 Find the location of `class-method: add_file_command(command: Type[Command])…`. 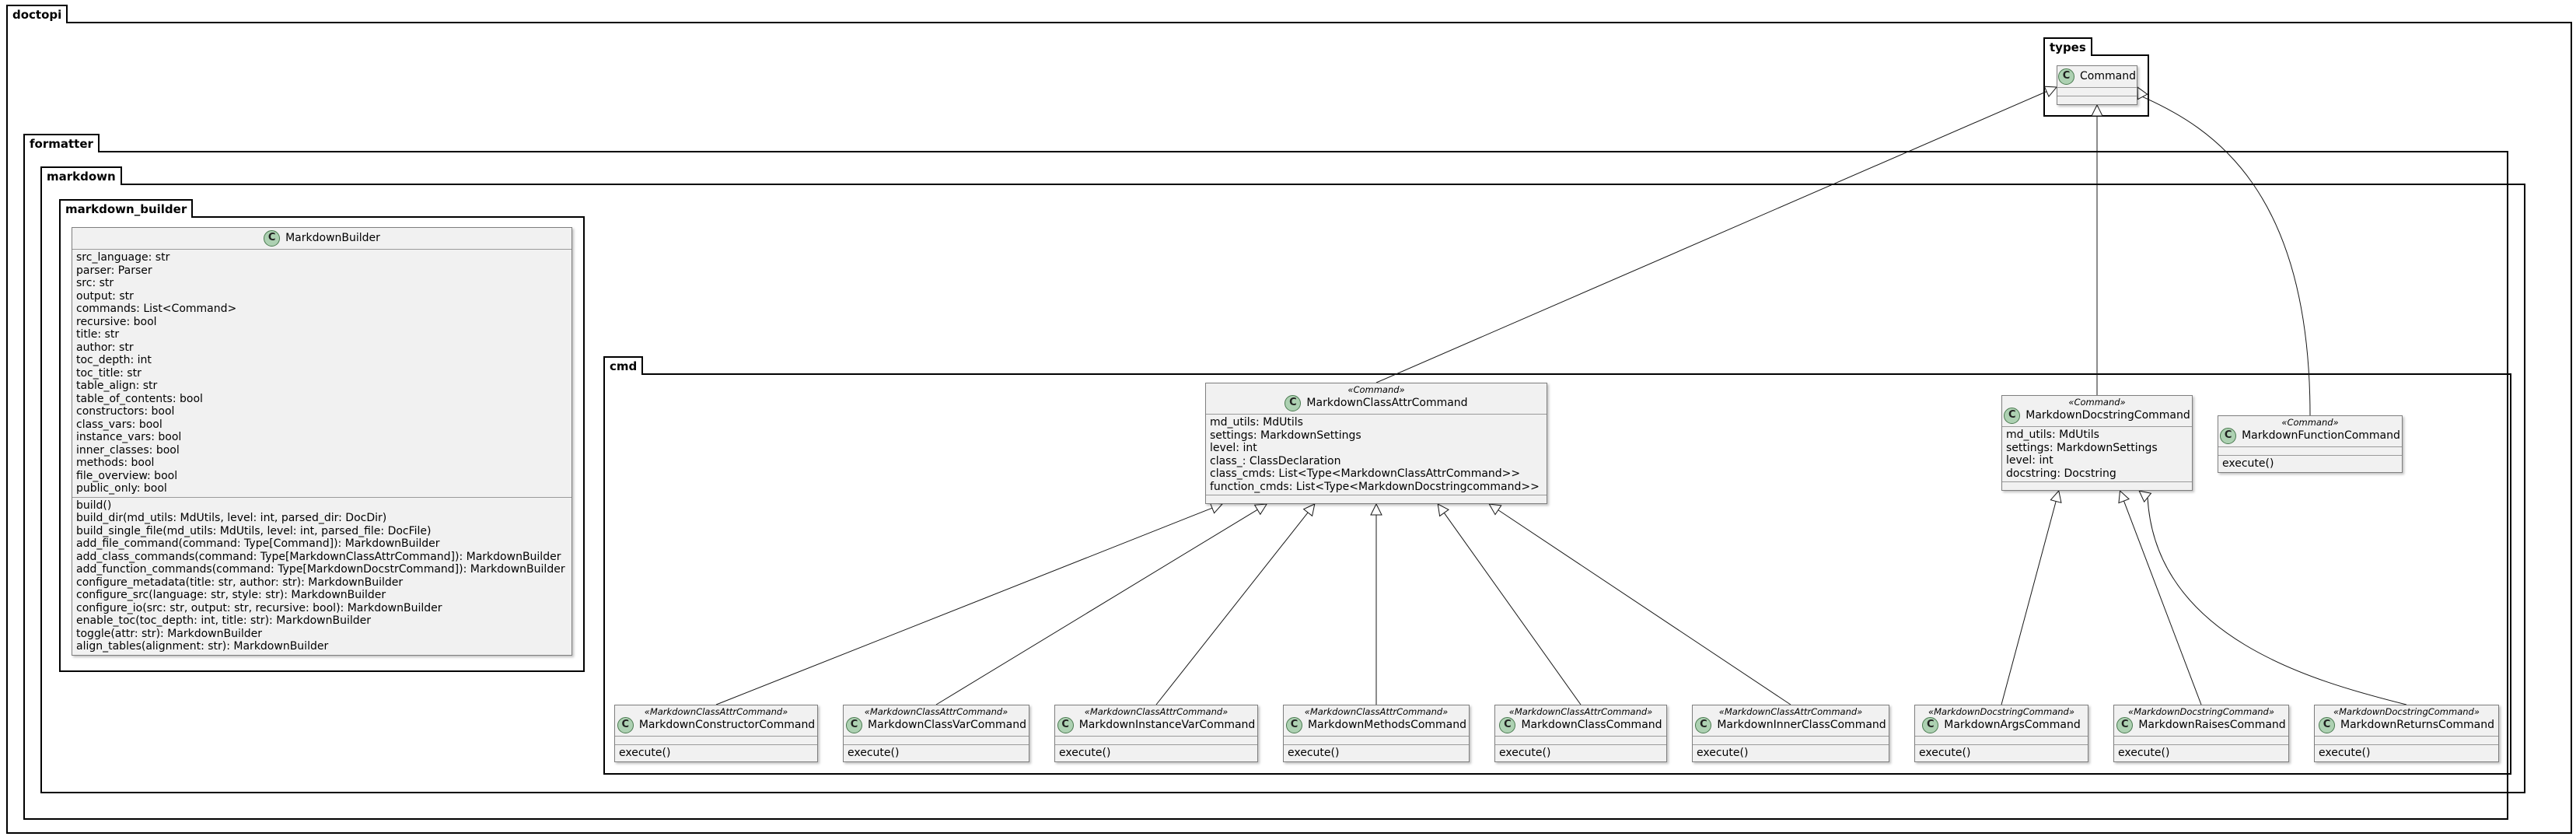

class-method: add_file_command(command: Type[Command])… is located at coordinates (258, 543).